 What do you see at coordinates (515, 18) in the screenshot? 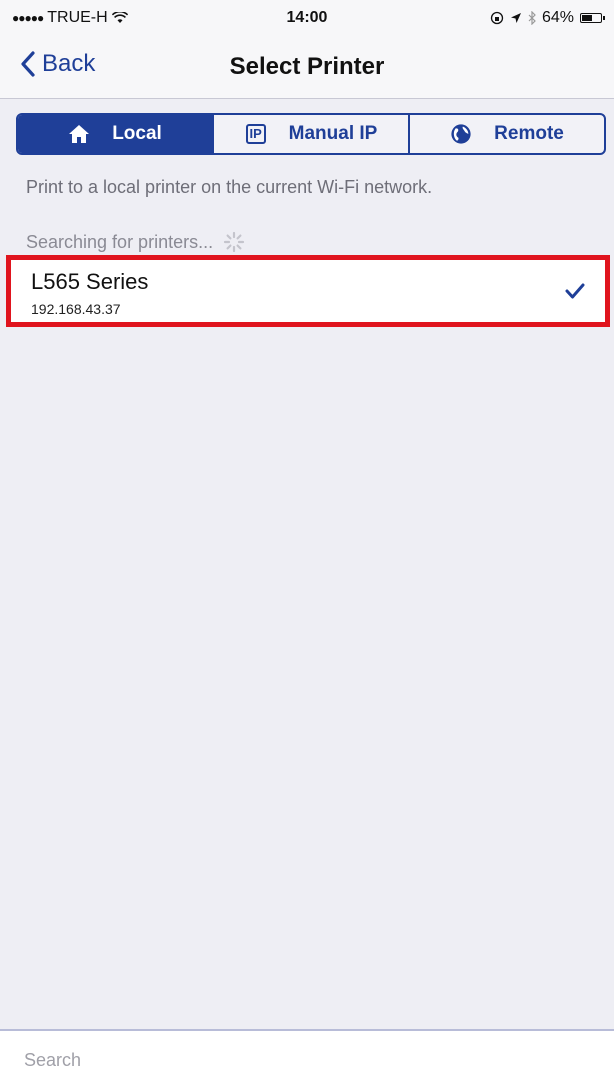
I see `location-icon` at bounding box center [515, 18].